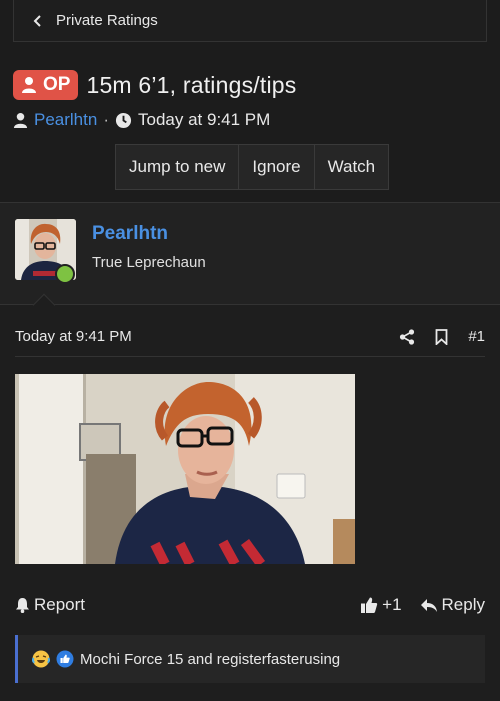 The width and height of the screenshot is (500, 701). I want to click on reply-icon, so click(428, 605).